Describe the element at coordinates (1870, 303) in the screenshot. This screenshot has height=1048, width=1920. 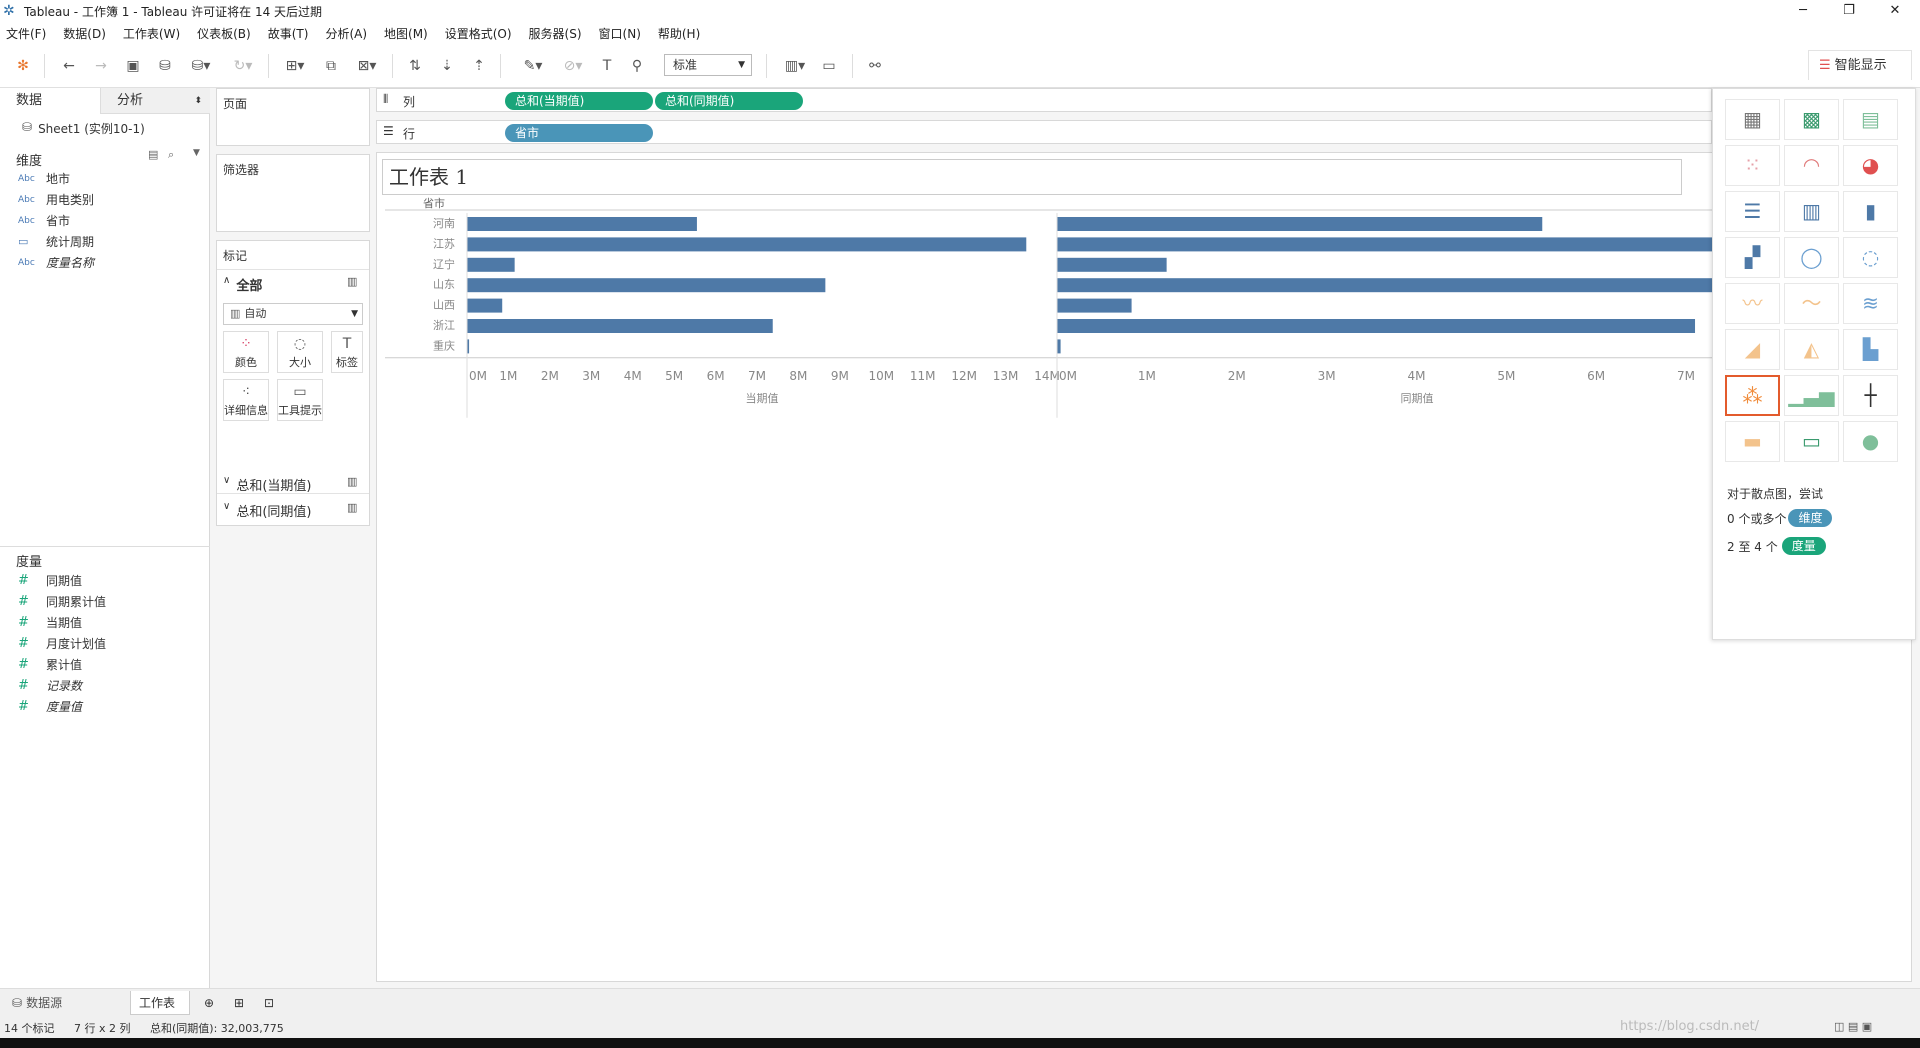
I see `dual-line-icon: ≋` at that location.